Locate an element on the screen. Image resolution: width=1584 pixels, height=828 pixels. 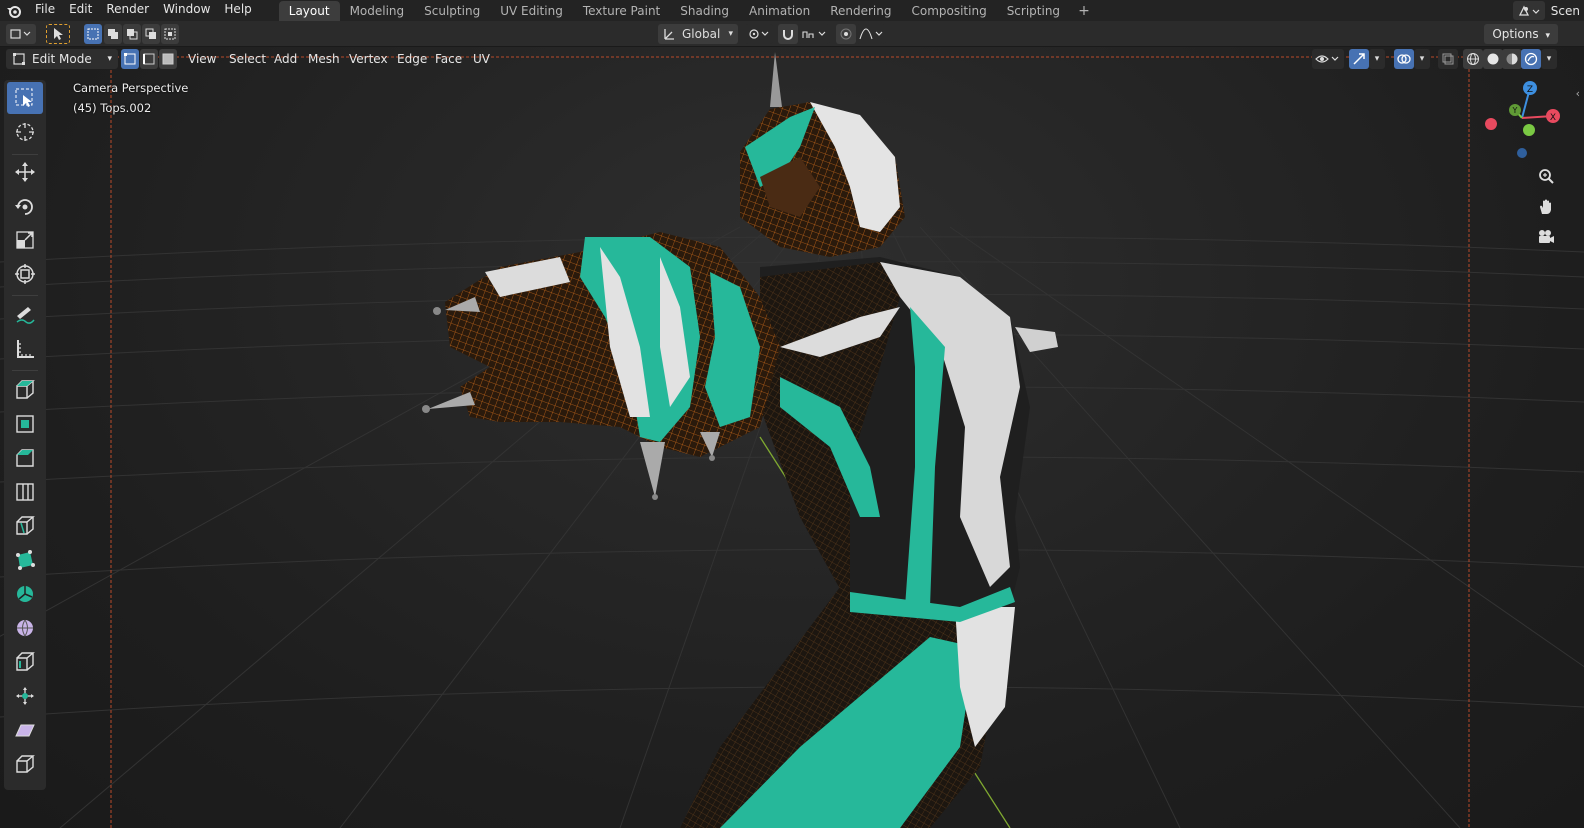
scale-icon is located at coordinates (25, 240).